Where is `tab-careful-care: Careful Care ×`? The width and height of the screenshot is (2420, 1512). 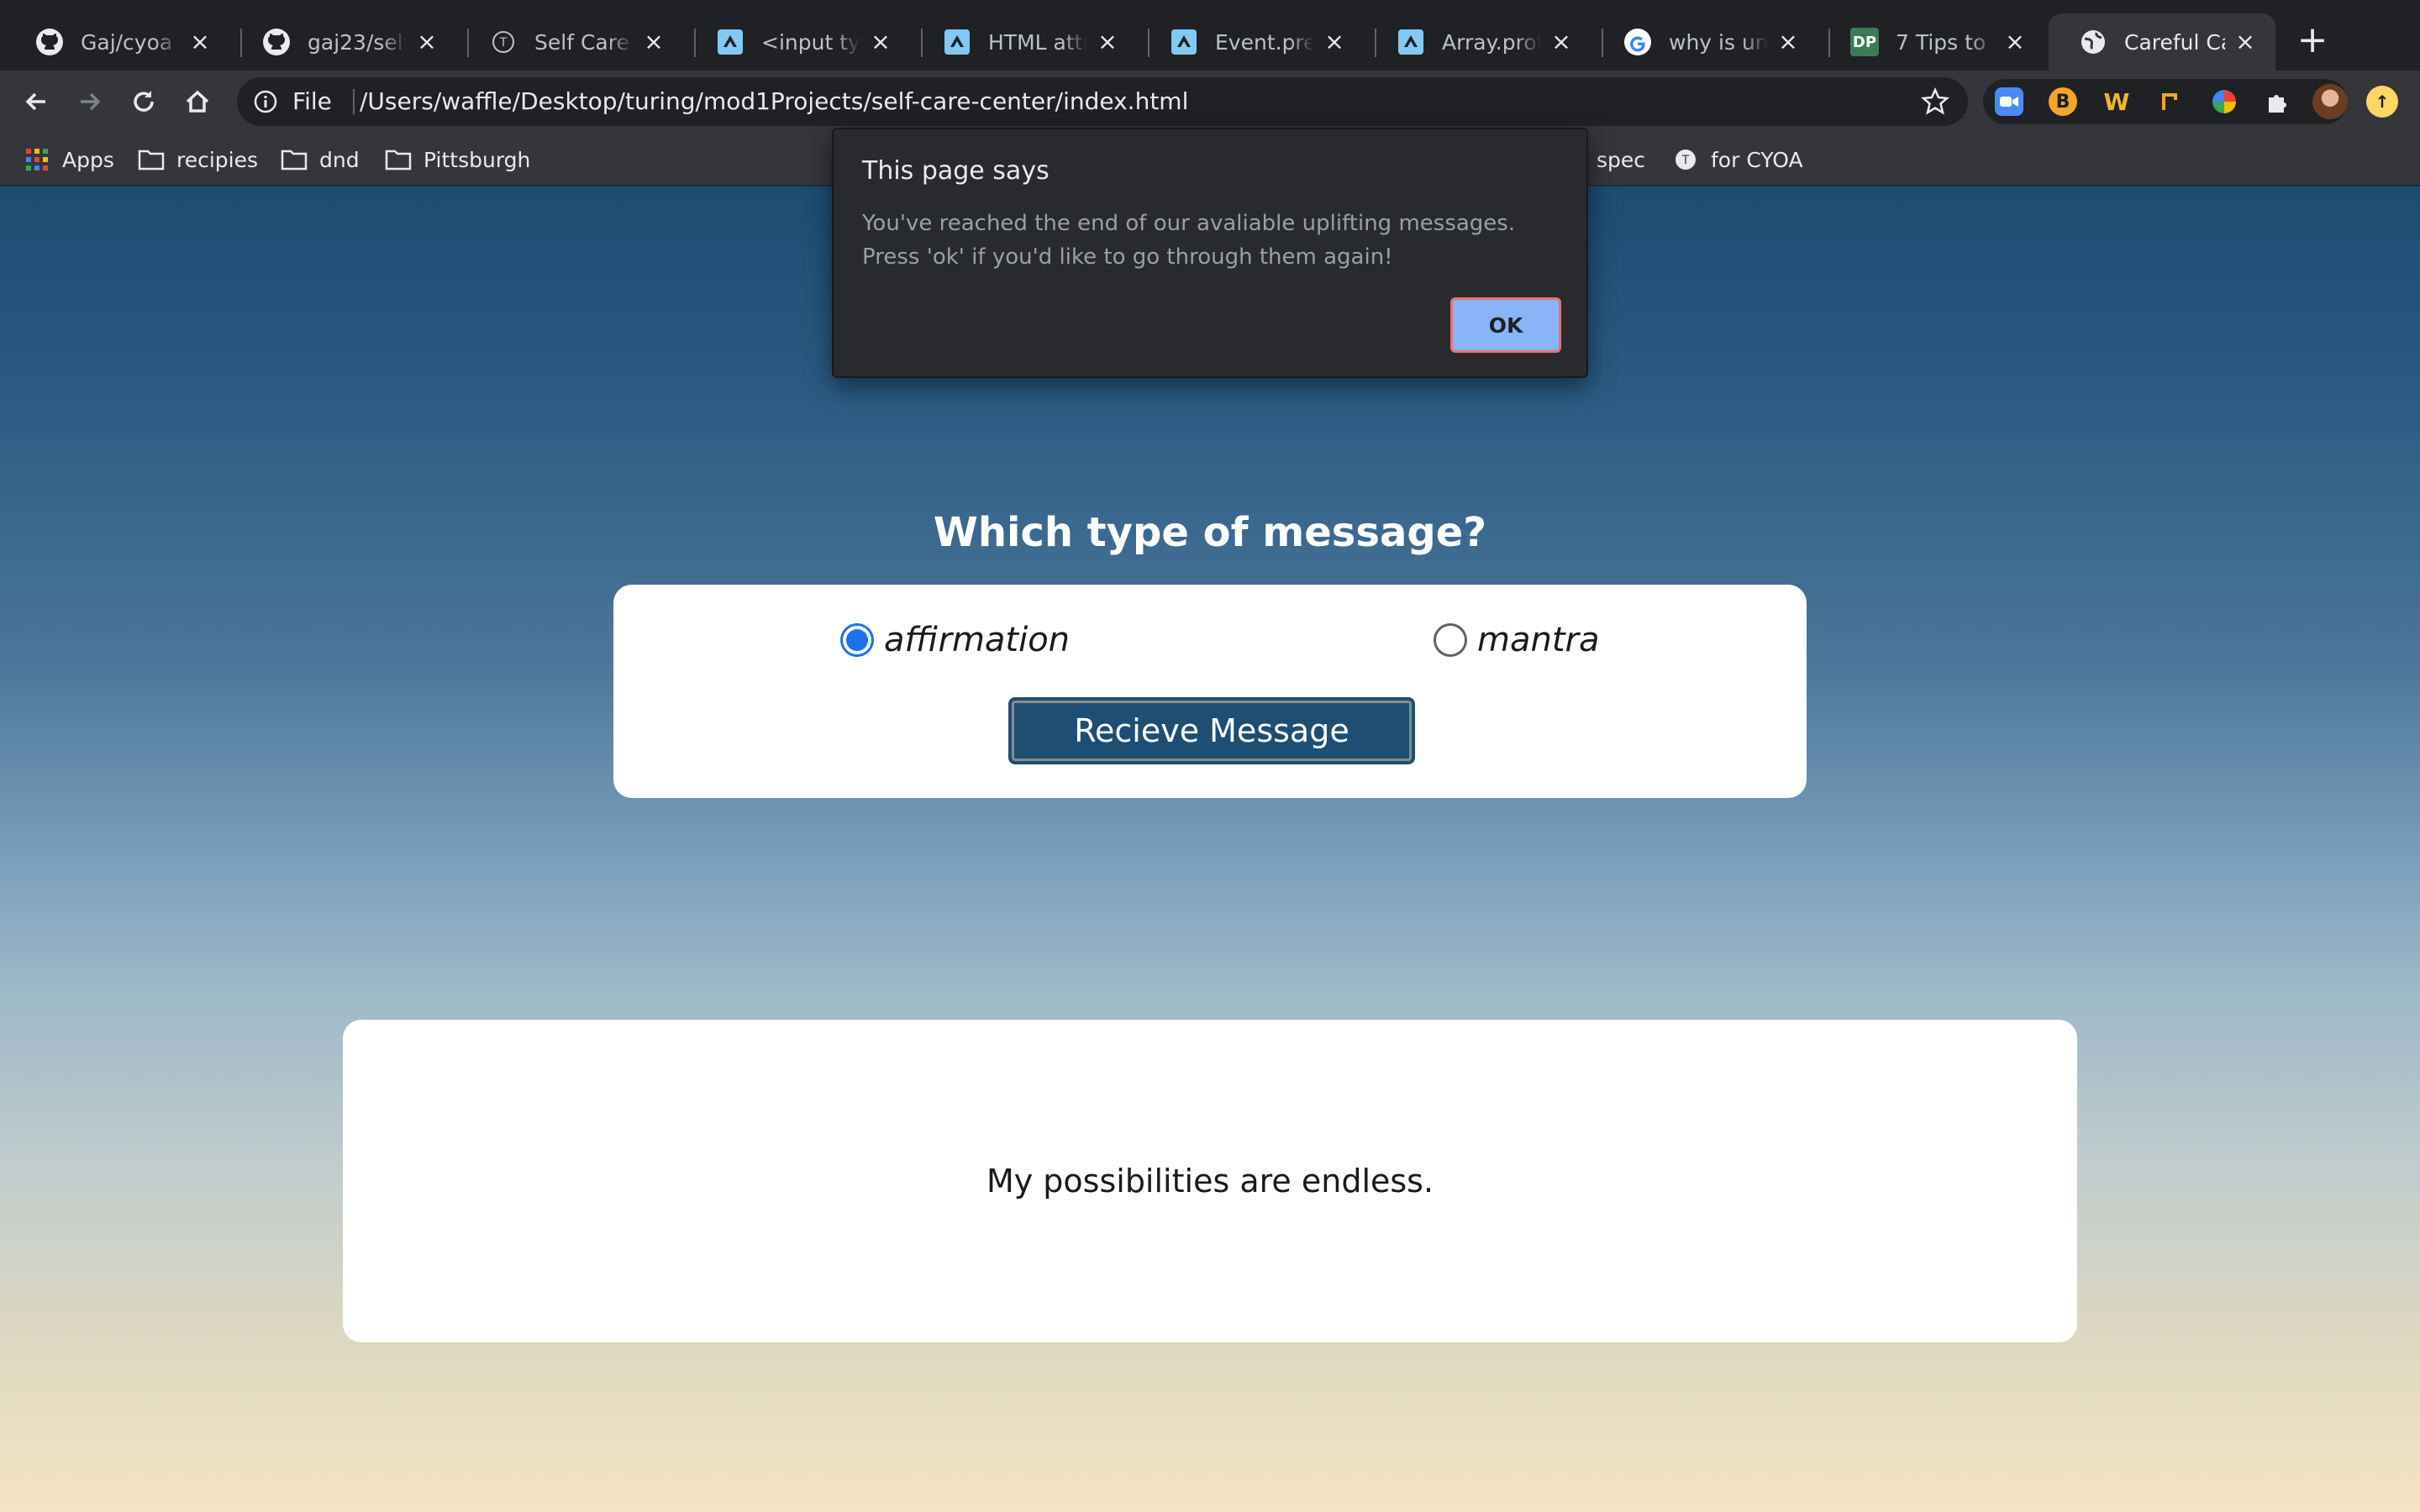
tab-careful-care: Careful Care × is located at coordinates (2162, 42).